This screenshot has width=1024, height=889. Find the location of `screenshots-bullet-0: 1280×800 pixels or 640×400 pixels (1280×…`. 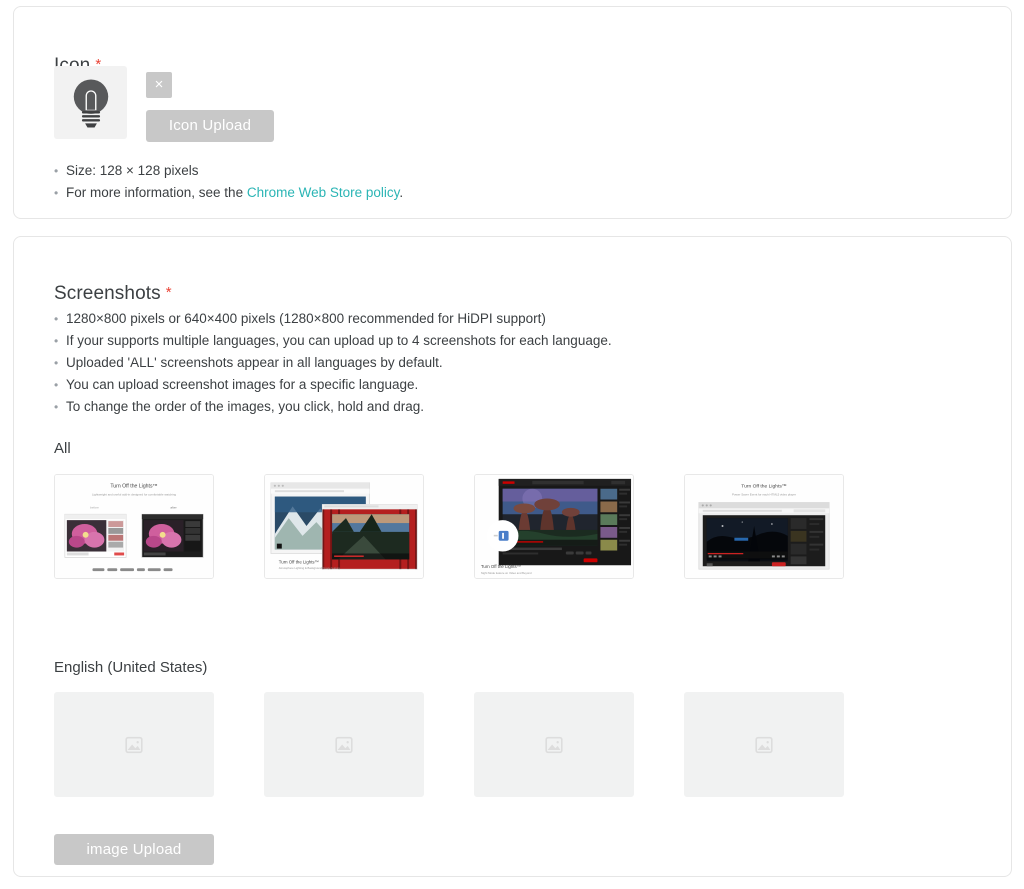

screenshots-bullet-0: 1280×800 pixels or 640×400 pixels (1280×… is located at coordinates (306, 318).